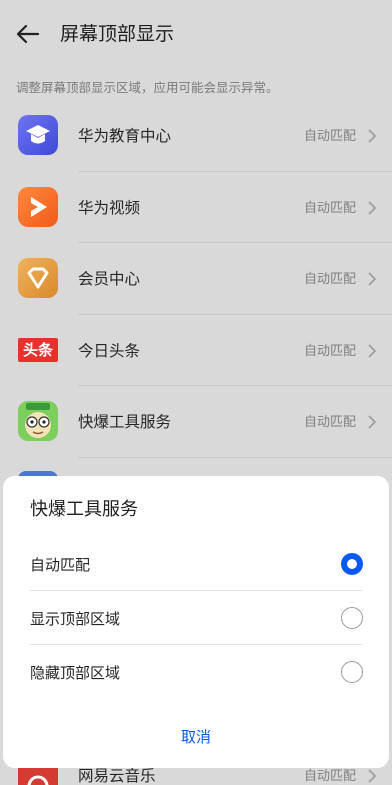  I want to click on cartoon-face-icon, so click(38, 421).